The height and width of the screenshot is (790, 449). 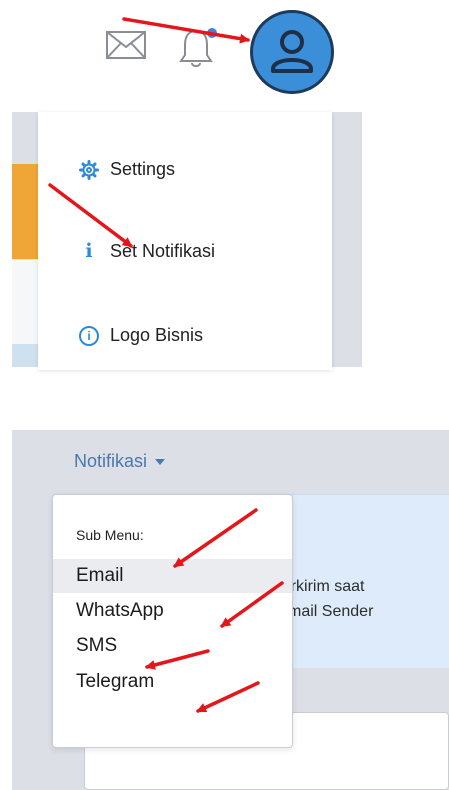 I want to click on mail-icon, so click(x=126, y=45).